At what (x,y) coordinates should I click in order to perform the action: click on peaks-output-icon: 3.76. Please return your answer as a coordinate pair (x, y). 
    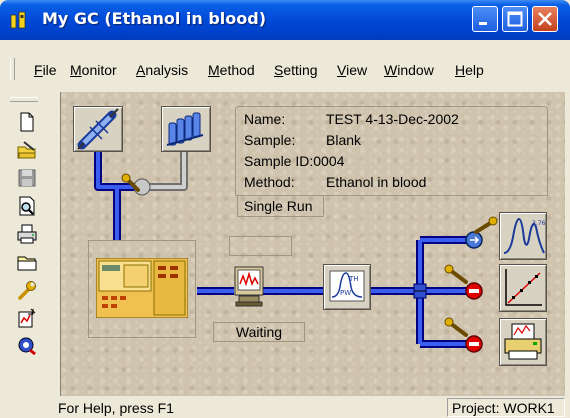
    Looking at the image, I should click on (524, 235).